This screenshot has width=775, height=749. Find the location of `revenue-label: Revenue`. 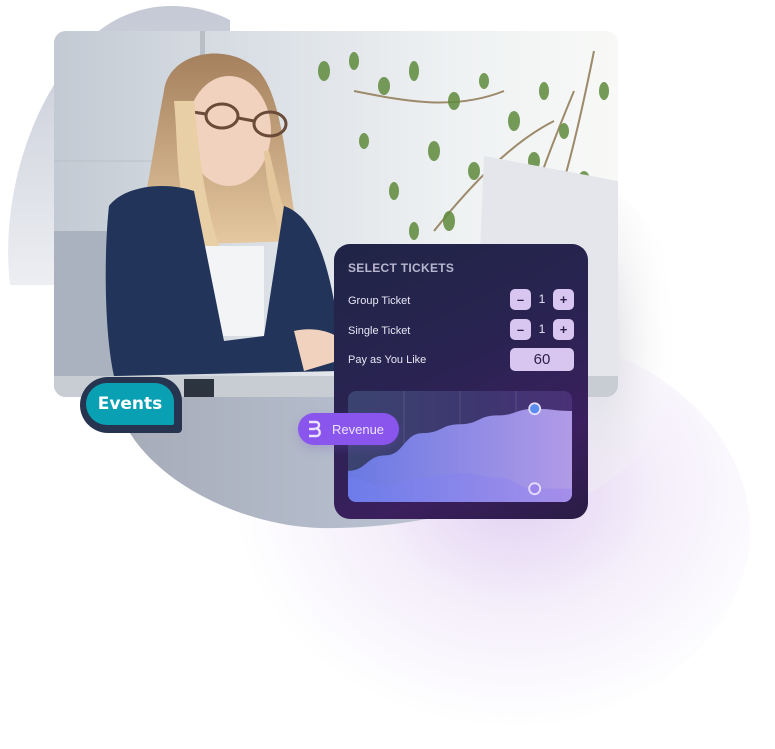

revenue-label: Revenue is located at coordinates (358, 429).